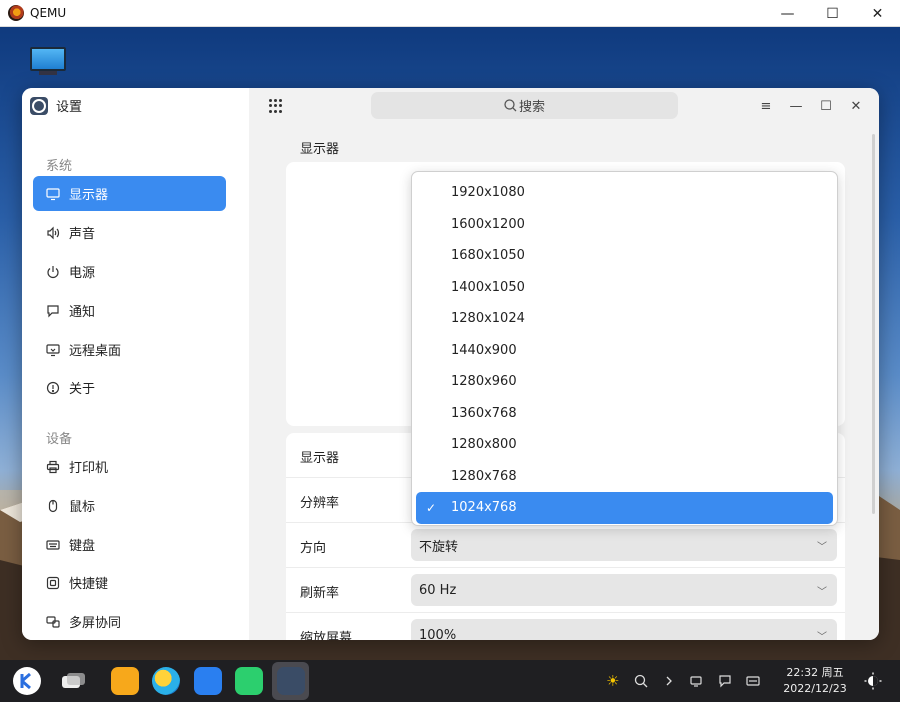 This screenshot has width=900, height=702. I want to click on wps-icon, so click(208, 681).